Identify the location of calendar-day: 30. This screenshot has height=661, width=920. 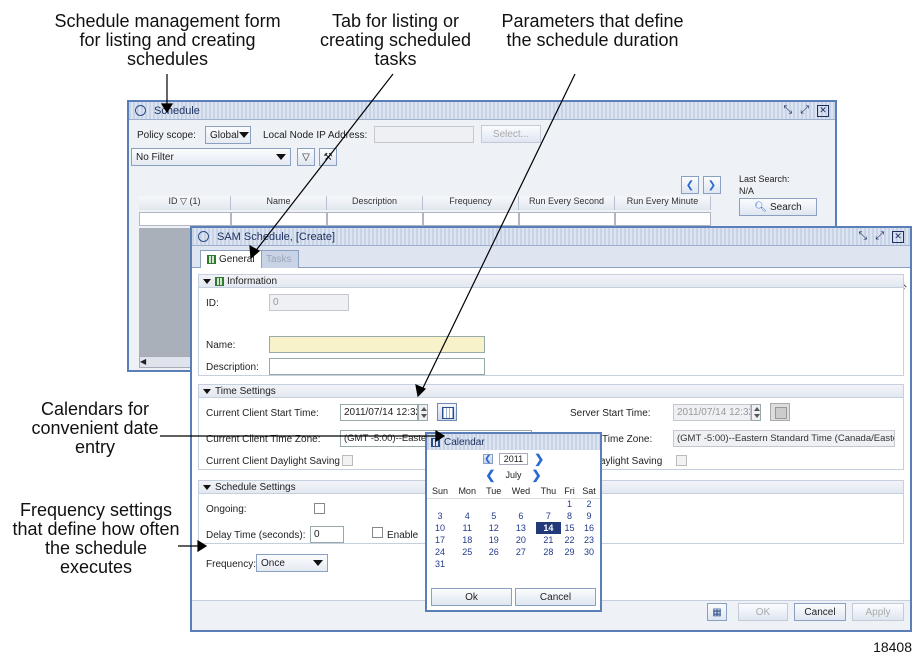
(589, 552).